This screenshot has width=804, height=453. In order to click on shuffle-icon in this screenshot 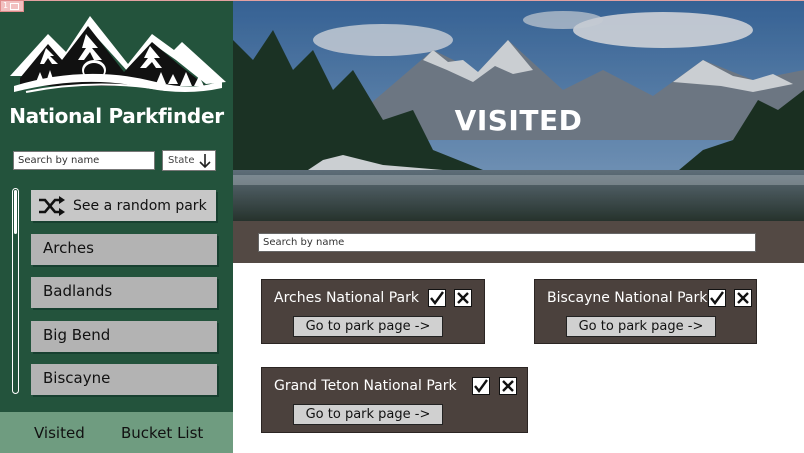, I will do `click(52, 205)`.